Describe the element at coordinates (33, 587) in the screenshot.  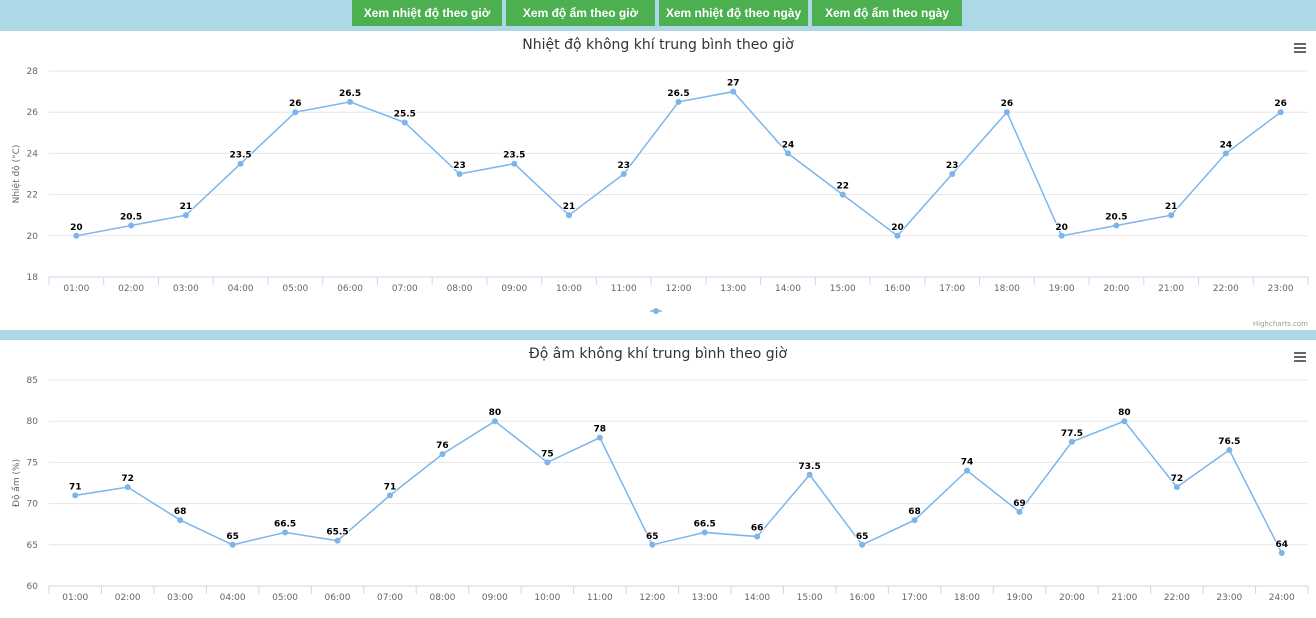
I see `y-tick-label: 60` at that location.